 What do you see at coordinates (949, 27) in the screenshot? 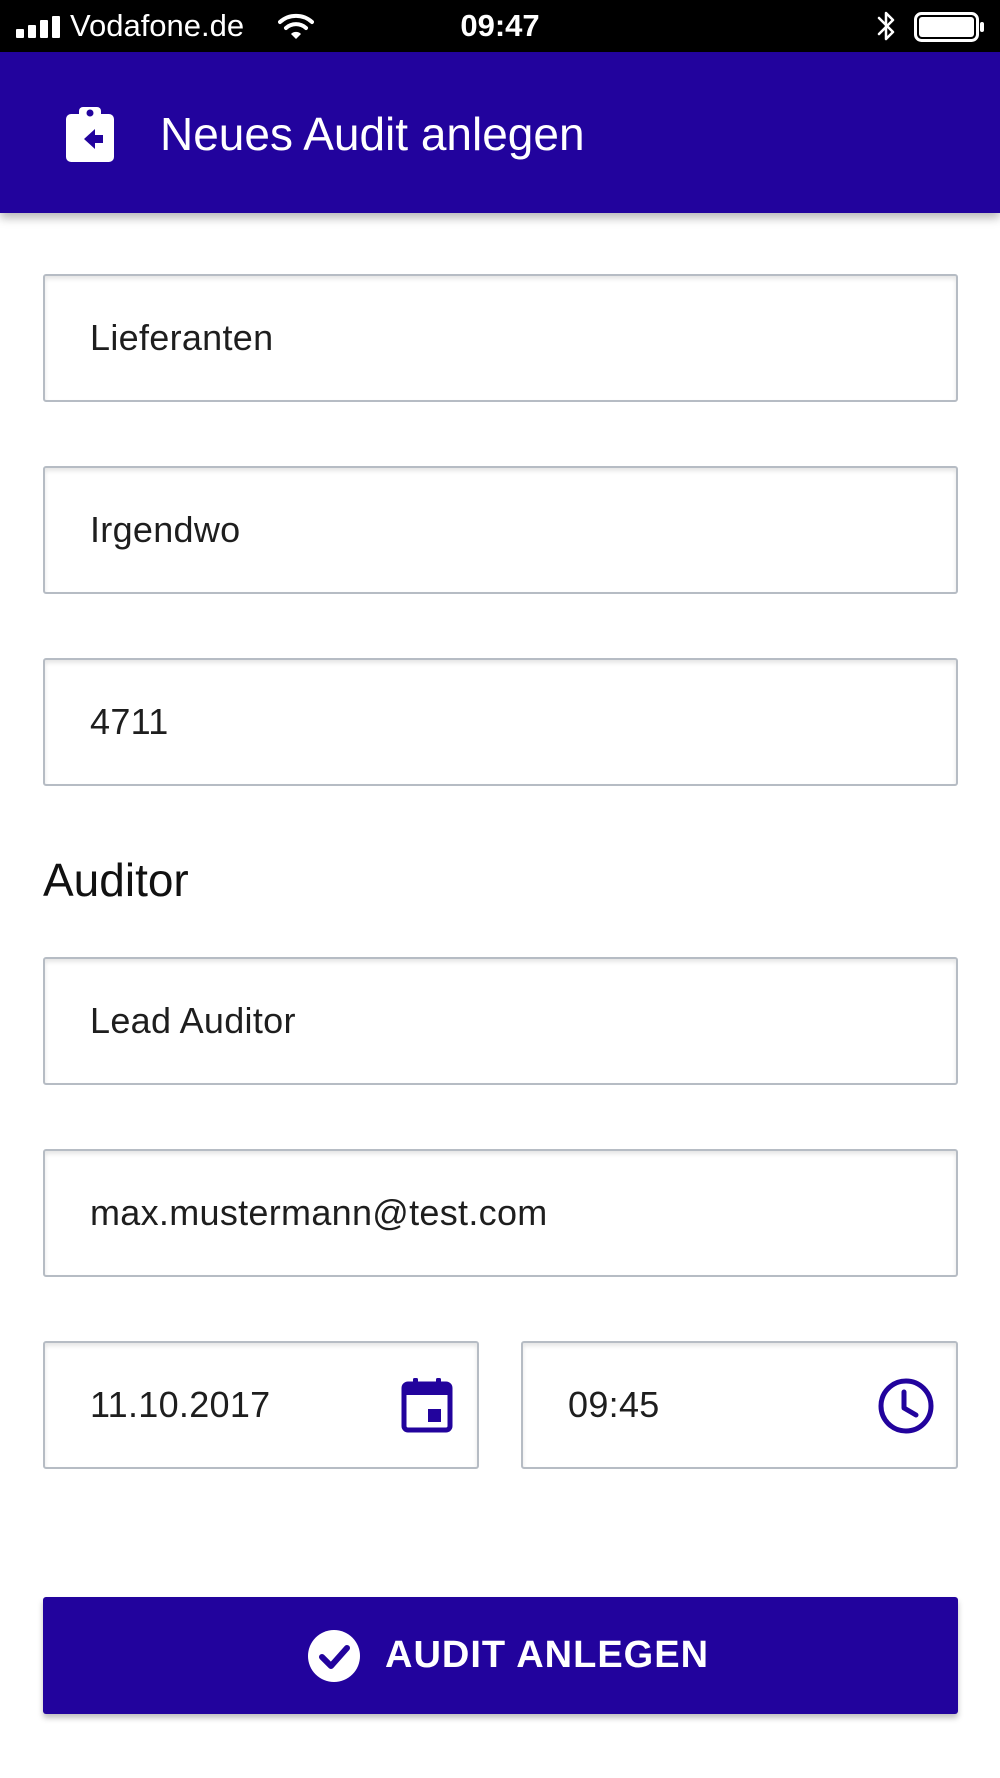
I see `battery-icon` at bounding box center [949, 27].